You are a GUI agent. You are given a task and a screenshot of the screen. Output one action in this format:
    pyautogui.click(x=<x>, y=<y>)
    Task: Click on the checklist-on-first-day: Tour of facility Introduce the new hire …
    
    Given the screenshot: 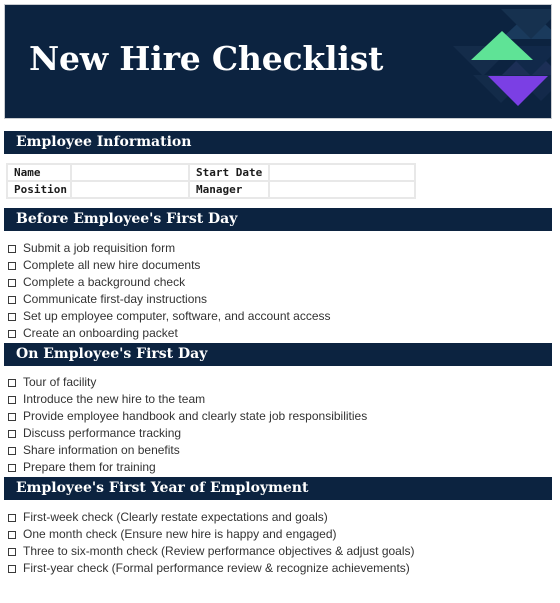 What is the action you would take?
    pyautogui.click(x=187, y=425)
    